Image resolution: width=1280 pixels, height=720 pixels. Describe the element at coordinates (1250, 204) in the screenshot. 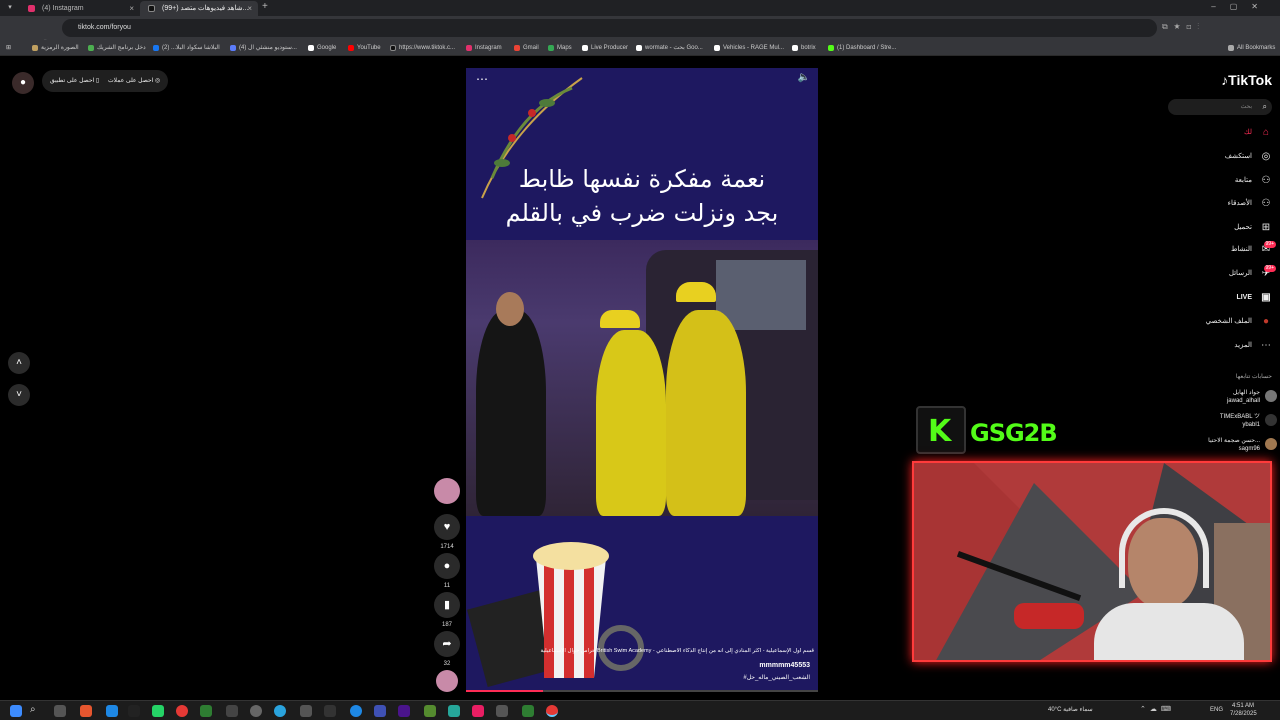

I see `nav-friends: الأصدقاء ⚇` at that location.